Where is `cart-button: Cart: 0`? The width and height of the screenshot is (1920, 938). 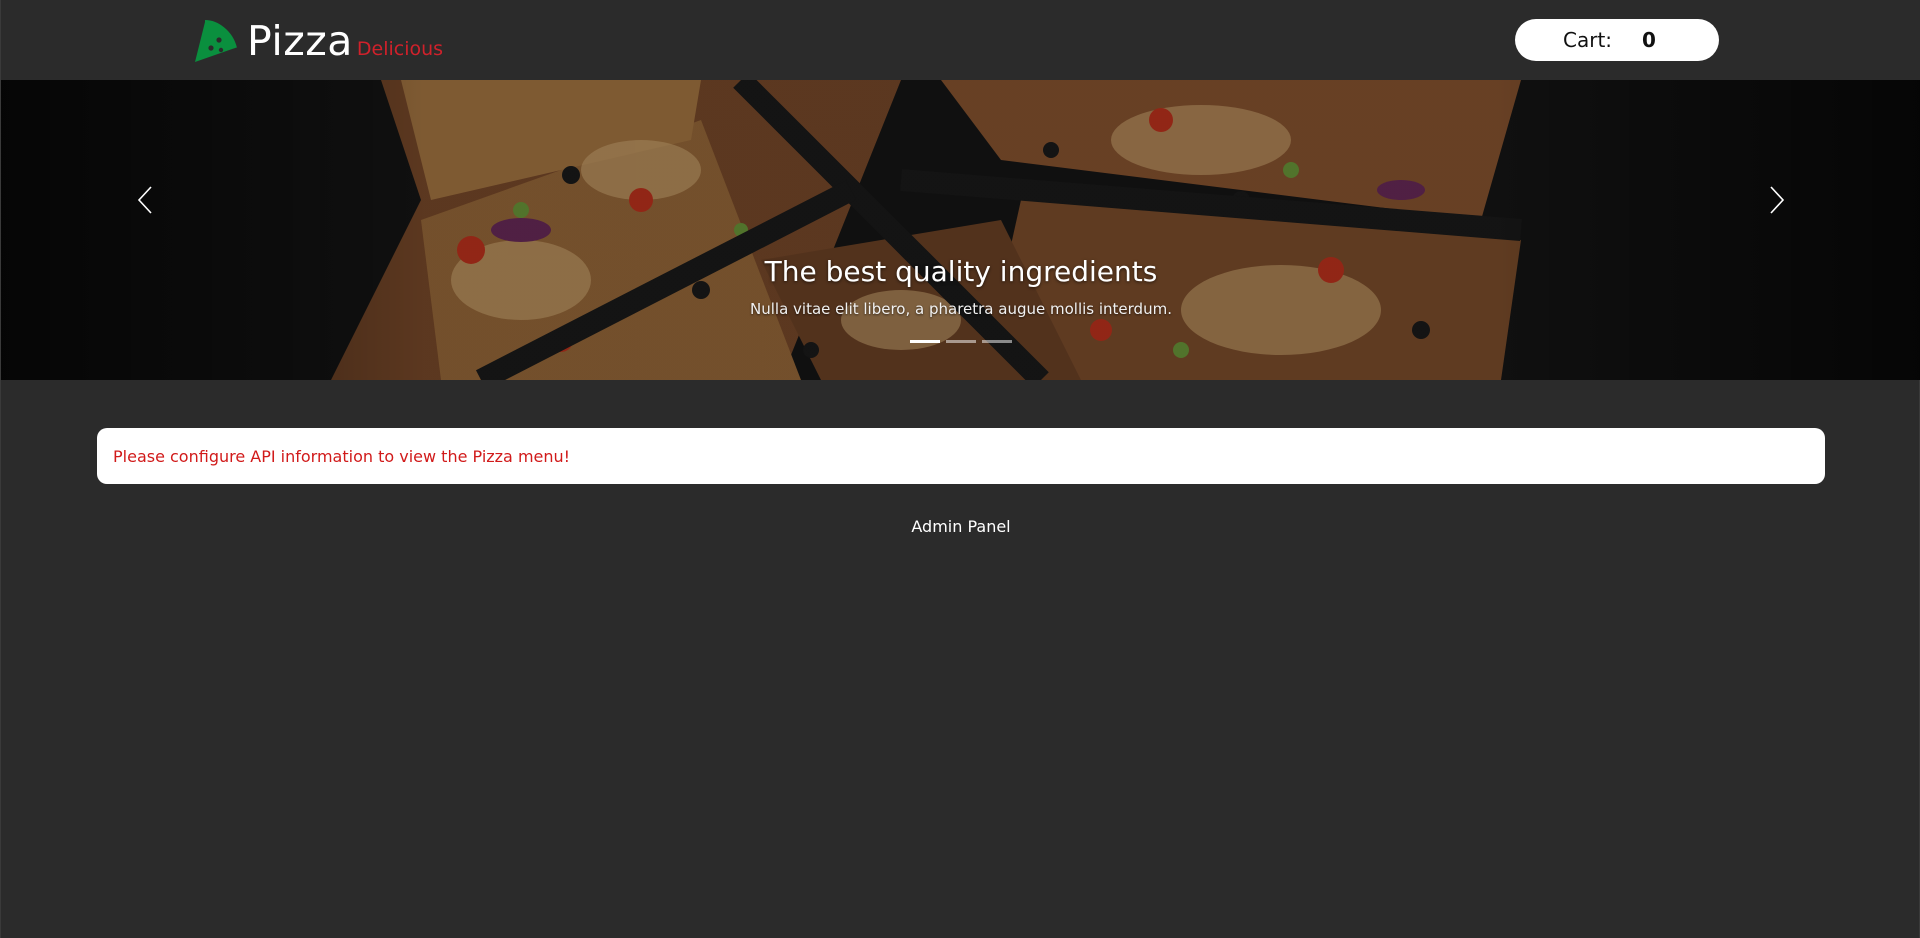
cart-button: Cart: 0 is located at coordinates (1617, 40).